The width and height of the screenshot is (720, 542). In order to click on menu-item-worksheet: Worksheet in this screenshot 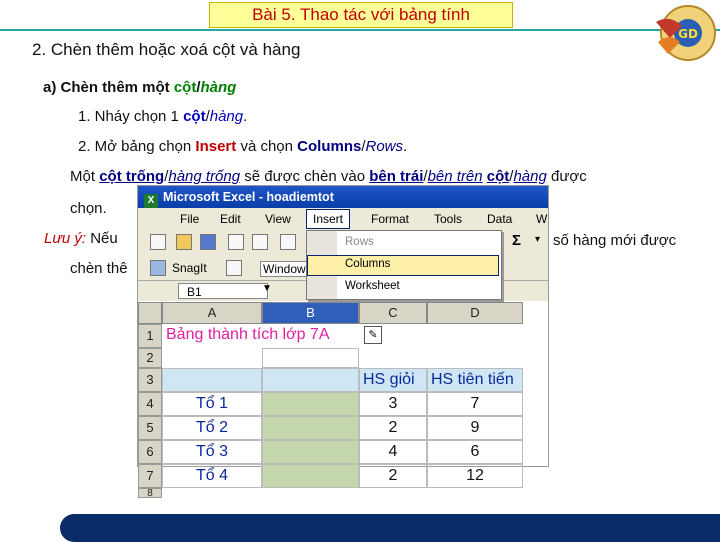, I will do `click(372, 286)`.